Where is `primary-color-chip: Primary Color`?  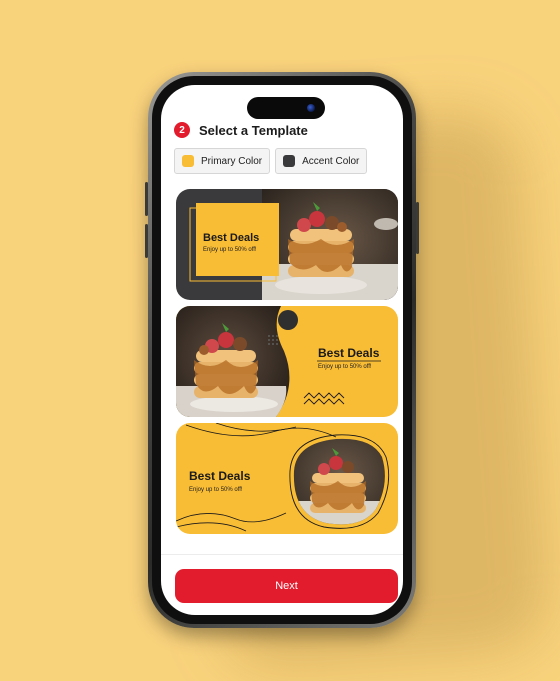
primary-color-chip: Primary Color is located at coordinates (222, 161).